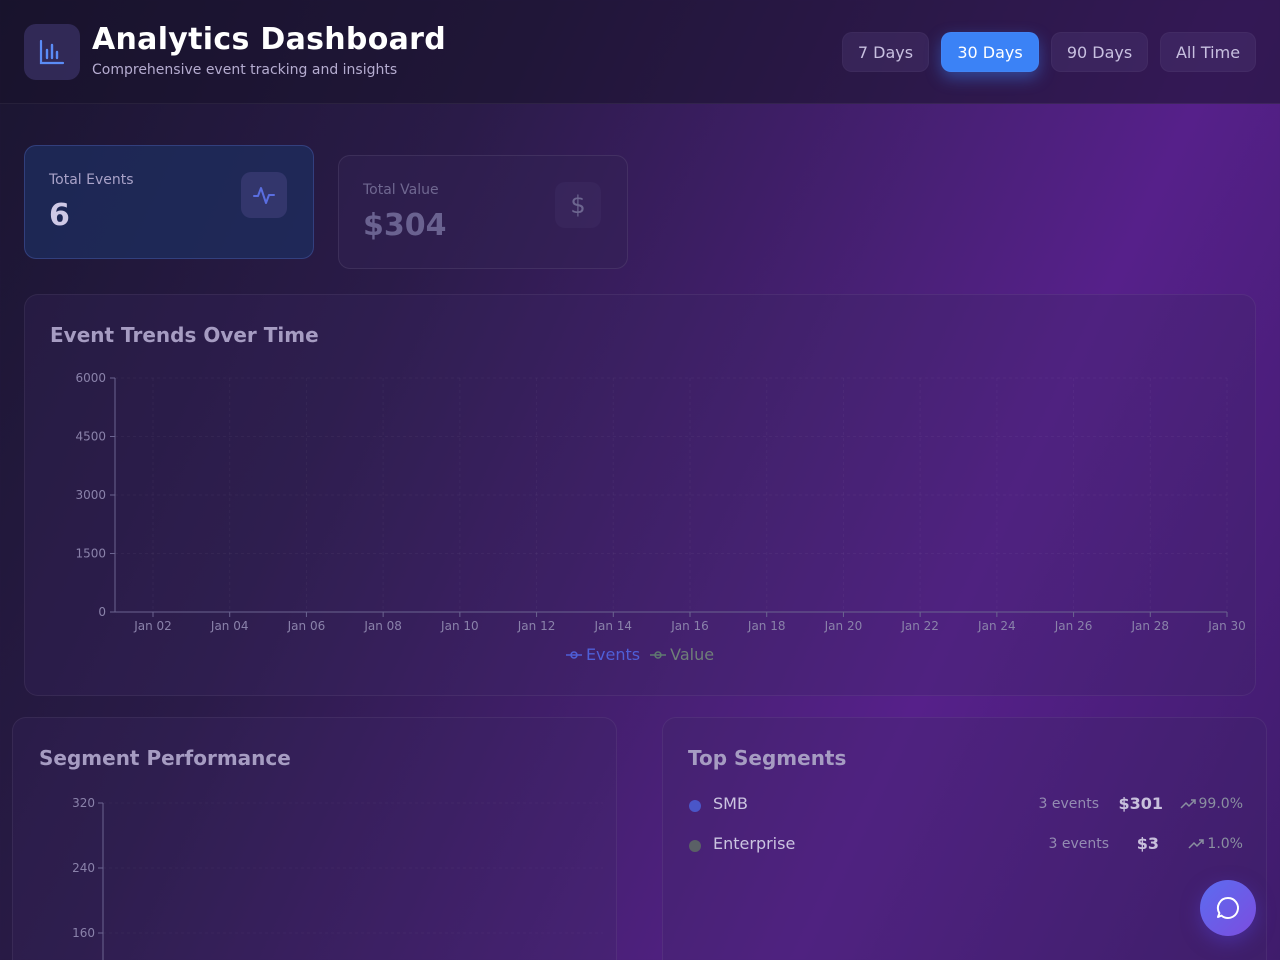 Image resolution: width=1280 pixels, height=960 pixels. I want to click on range-all-time-button: All Time, so click(1208, 52).